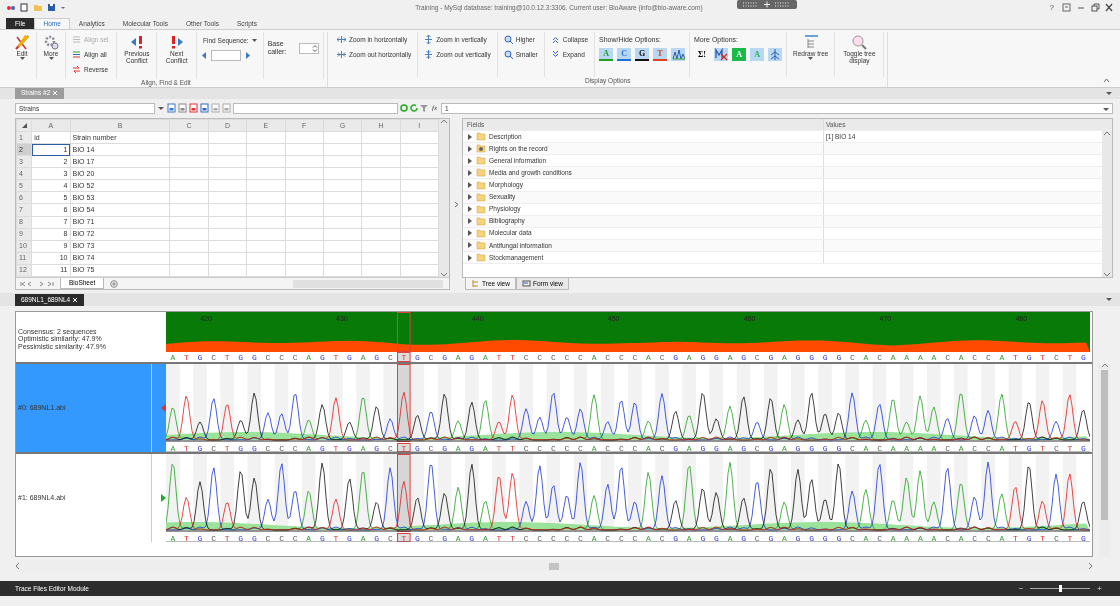 Image resolution: width=1120 pixels, height=606 pixels. Describe the element at coordinates (1099, 588) in the screenshot. I see `zoom-in-button: +` at that location.